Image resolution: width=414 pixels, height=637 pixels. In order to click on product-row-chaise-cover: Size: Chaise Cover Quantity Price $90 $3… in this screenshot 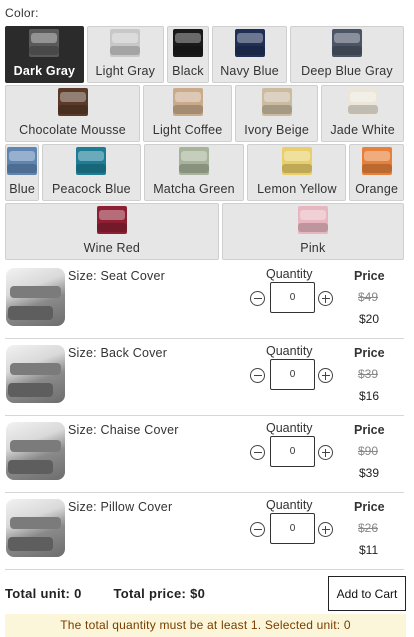, I will do `click(204, 454)`.